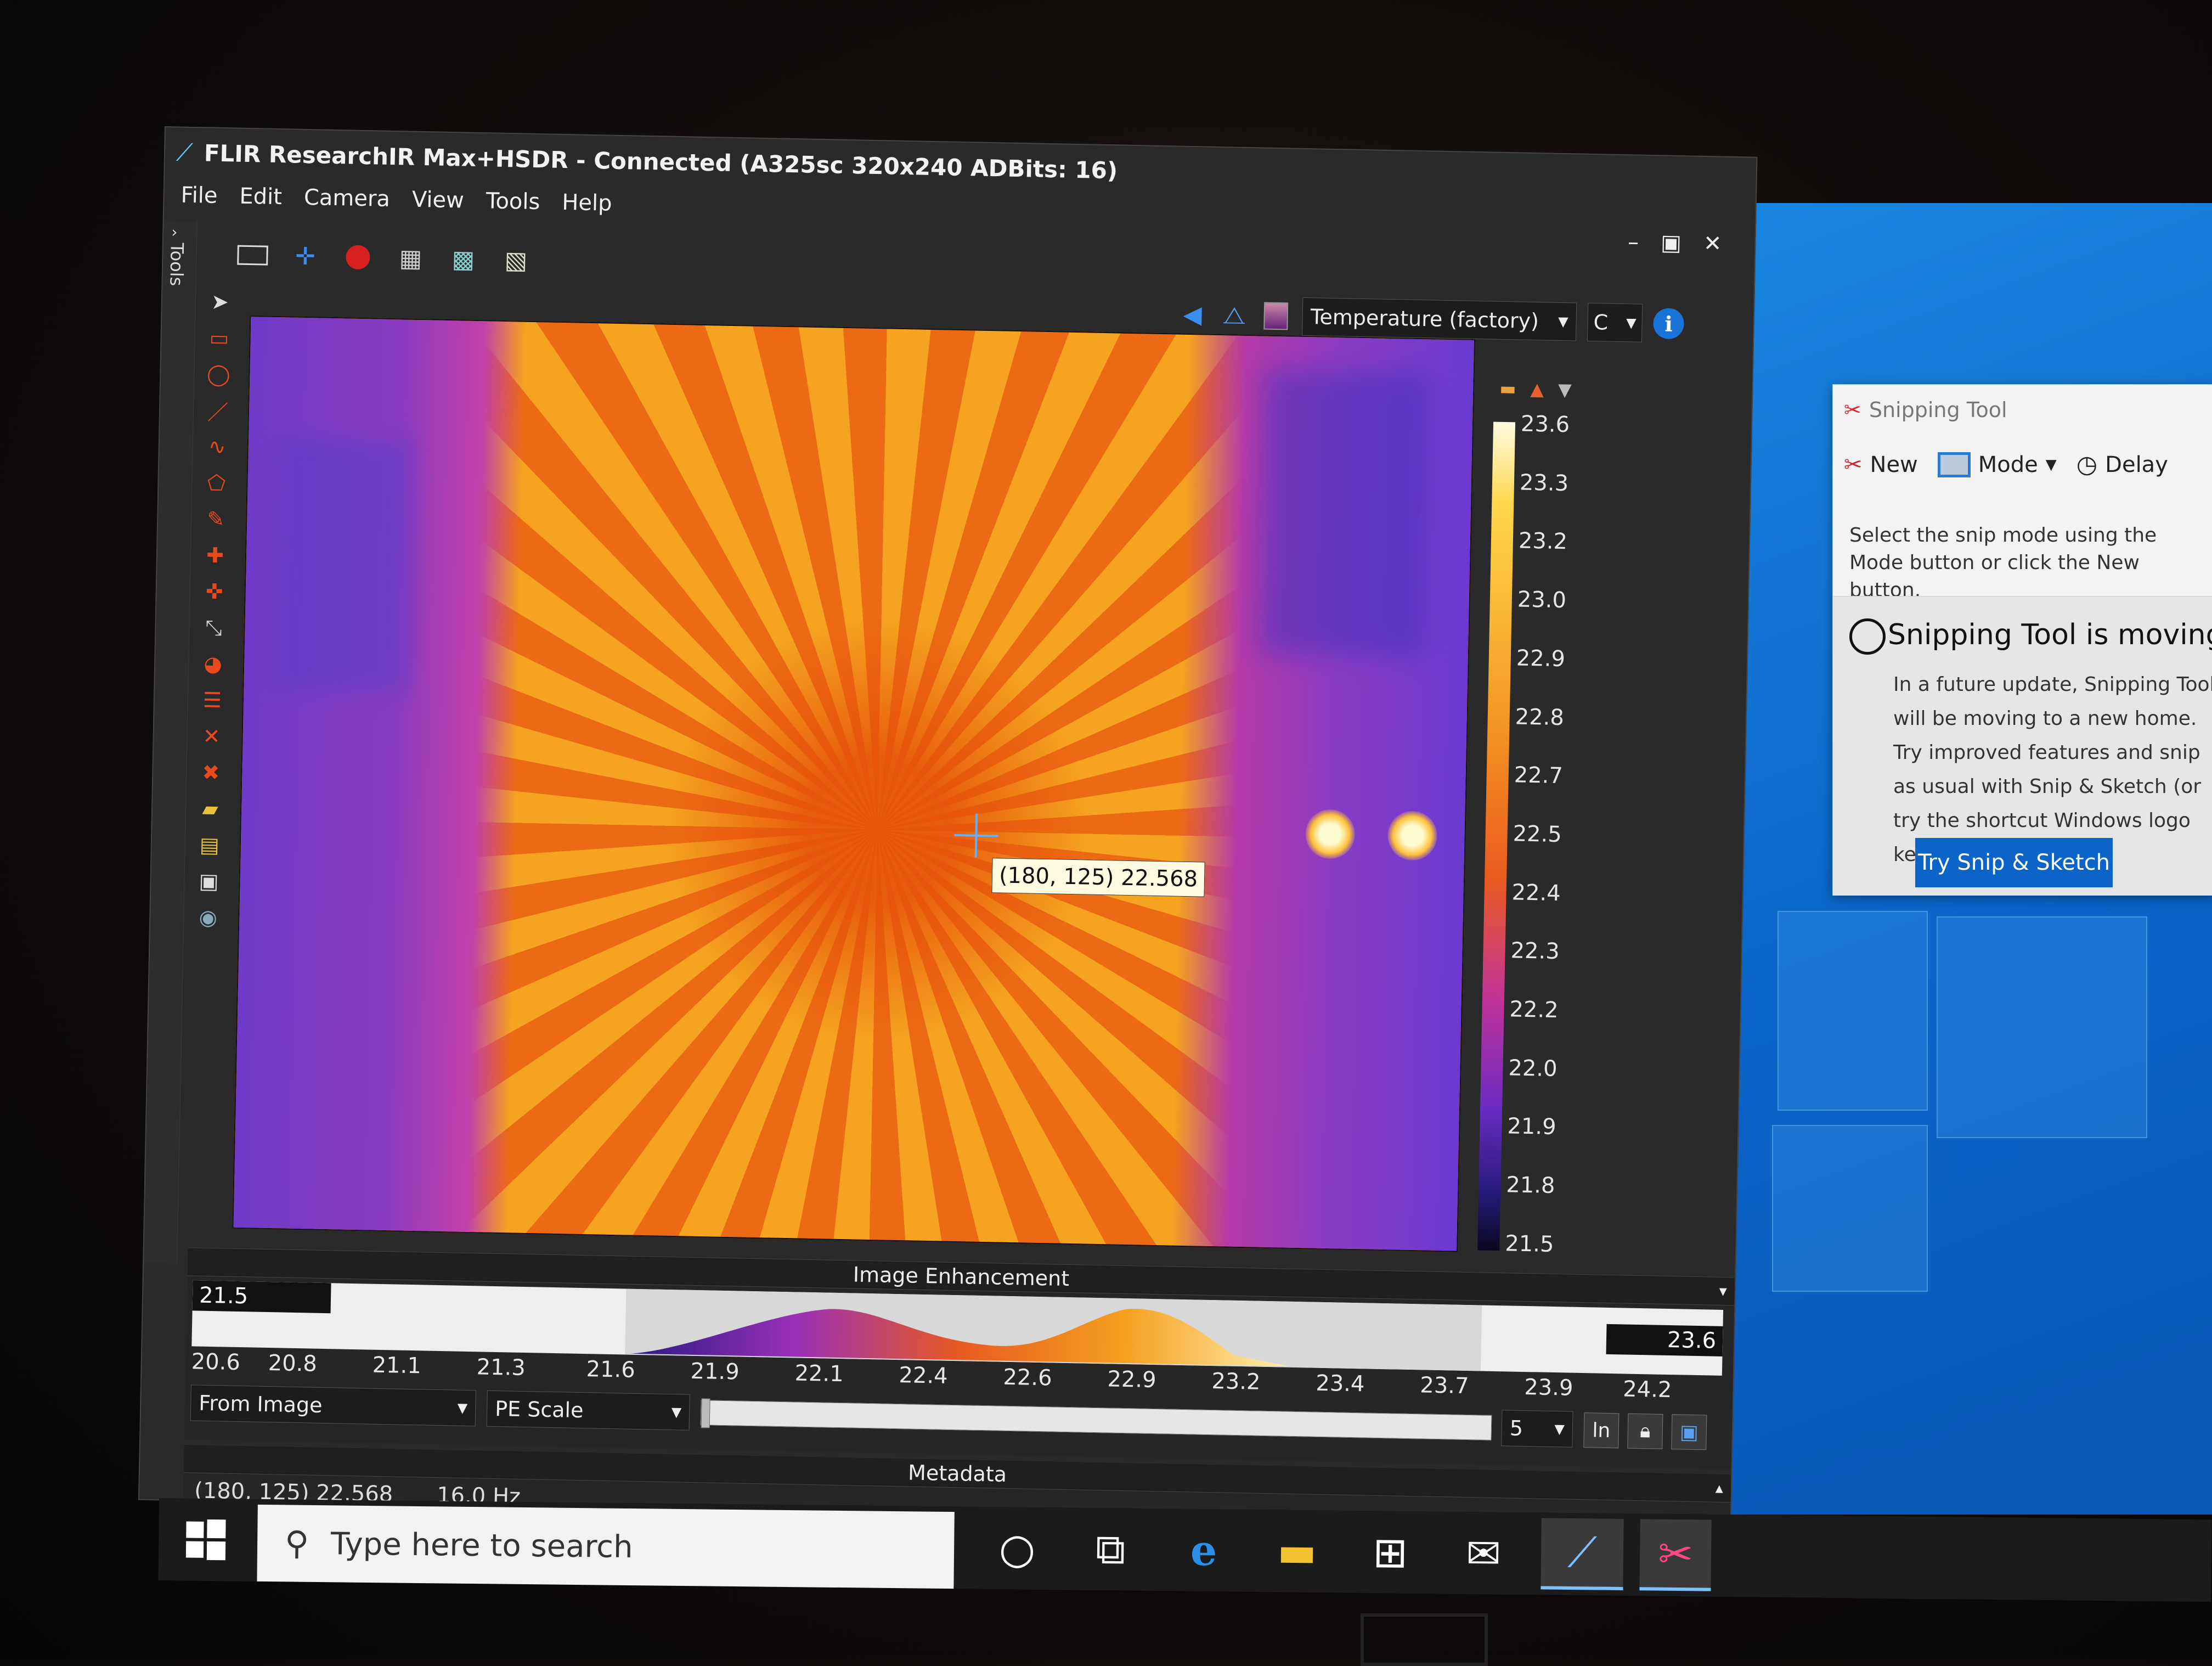  Describe the element at coordinates (1236, 1382) in the screenshot. I see `axis-tick: 23.2` at that location.